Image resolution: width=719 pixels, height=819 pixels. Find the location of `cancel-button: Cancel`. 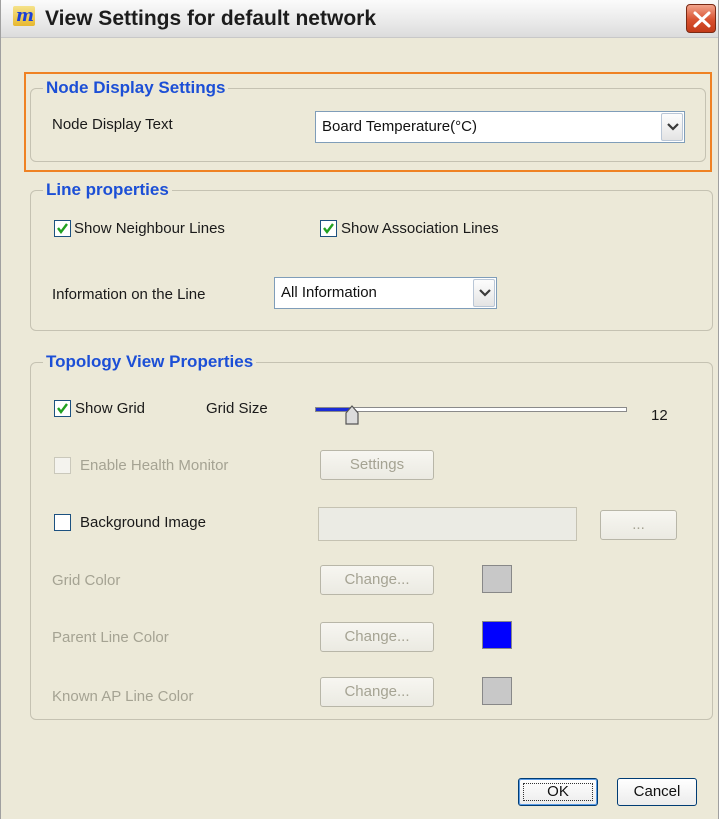

cancel-button: Cancel is located at coordinates (657, 792).